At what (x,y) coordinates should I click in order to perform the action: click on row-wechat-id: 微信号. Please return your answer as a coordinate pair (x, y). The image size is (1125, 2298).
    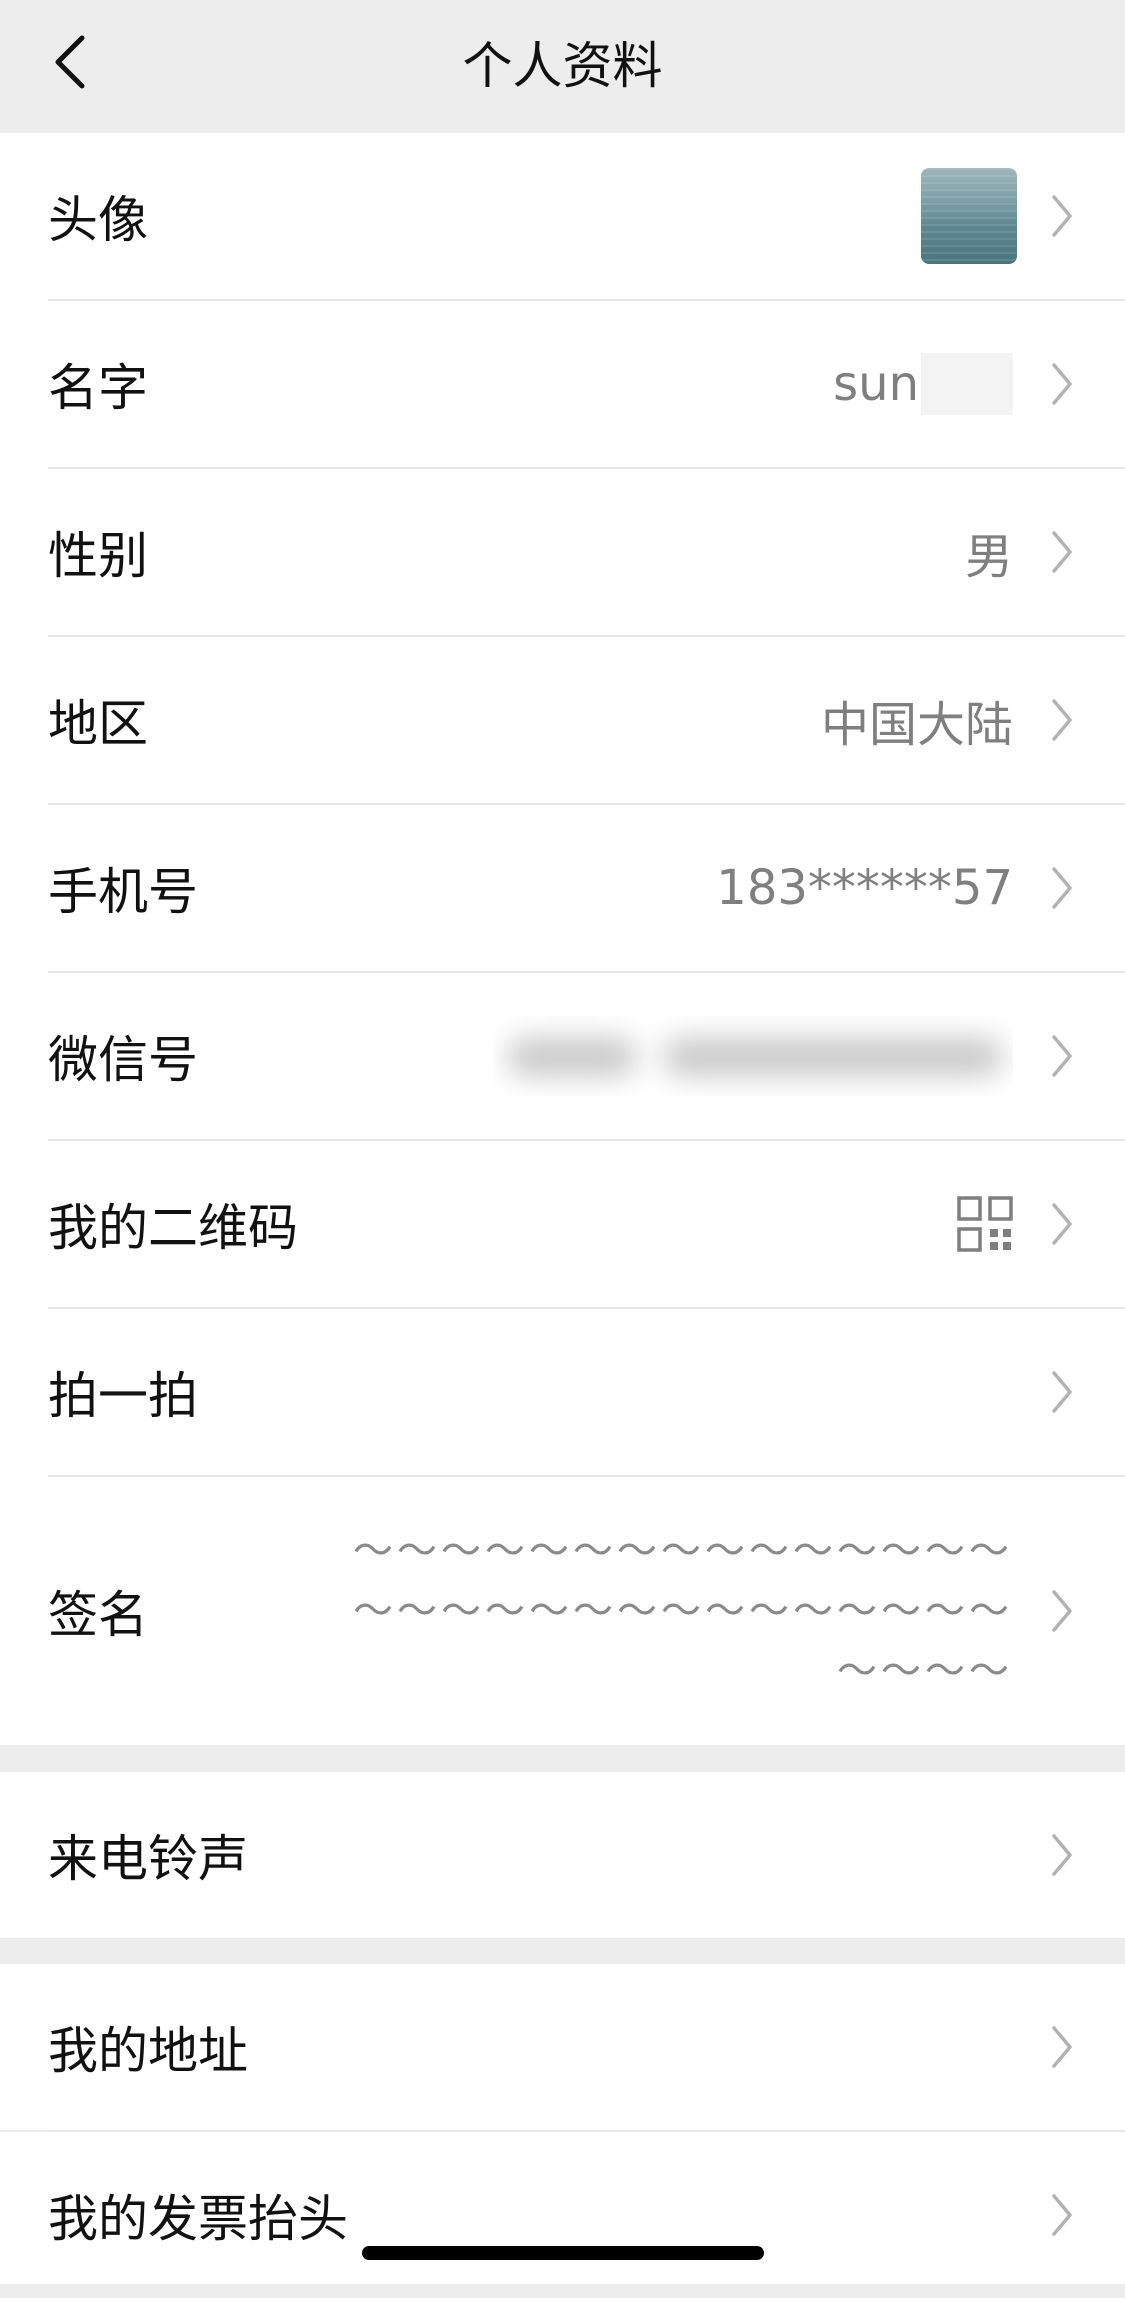
    Looking at the image, I should click on (562, 1056).